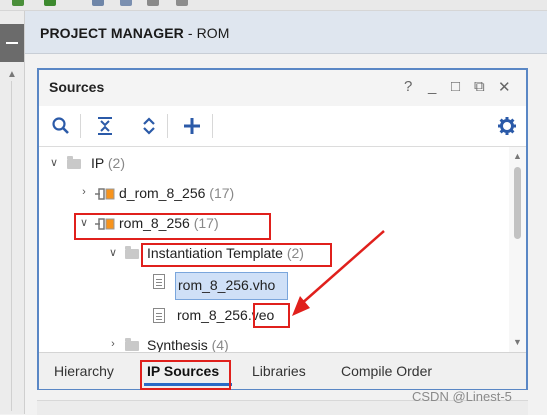  I want to click on watermark: CSDN @Linest-5, so click(462, 396).